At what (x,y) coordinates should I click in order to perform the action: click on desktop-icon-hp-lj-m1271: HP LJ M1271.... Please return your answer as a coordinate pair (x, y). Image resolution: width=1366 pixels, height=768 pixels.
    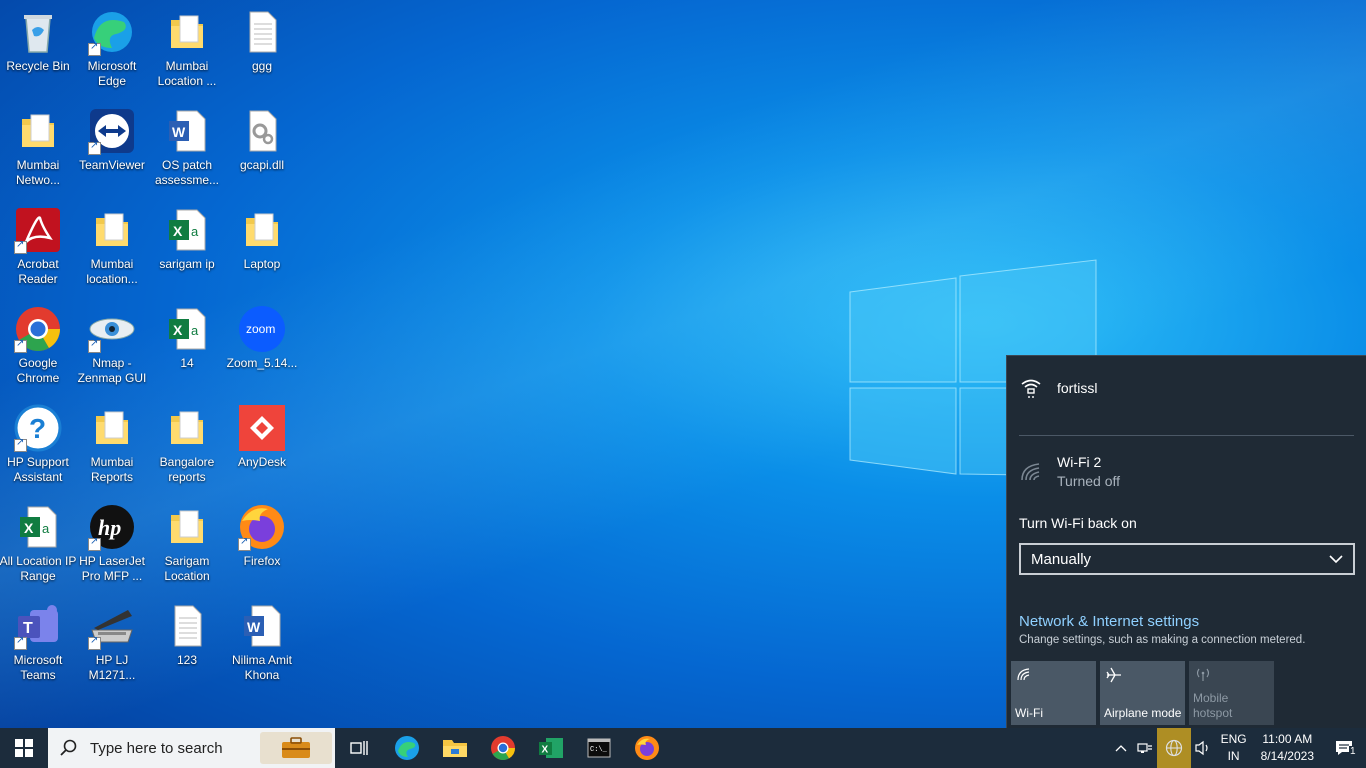
    Looking at the image, I should click on (112, 643).